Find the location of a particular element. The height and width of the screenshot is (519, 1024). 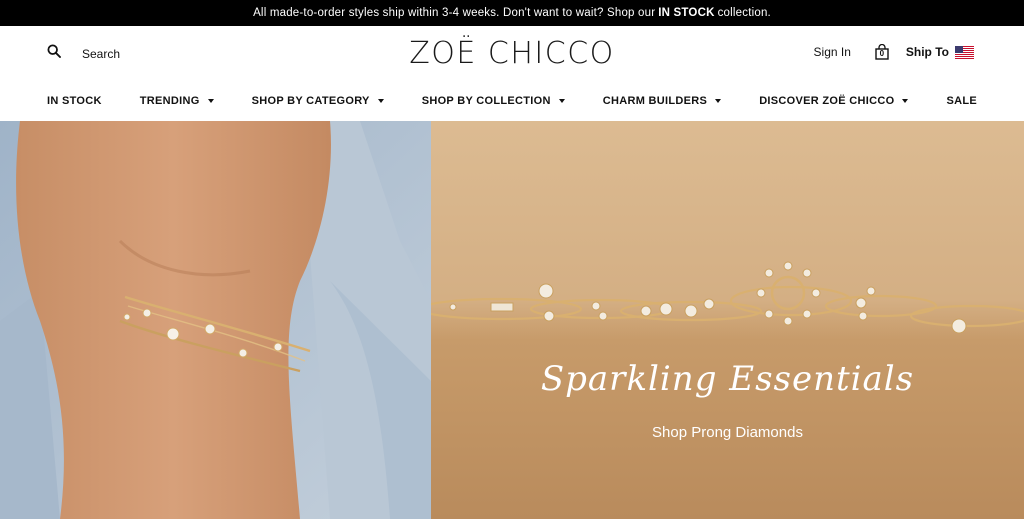

header-tools: Sign In 0 Ship To is located at coordinates (894, 52).